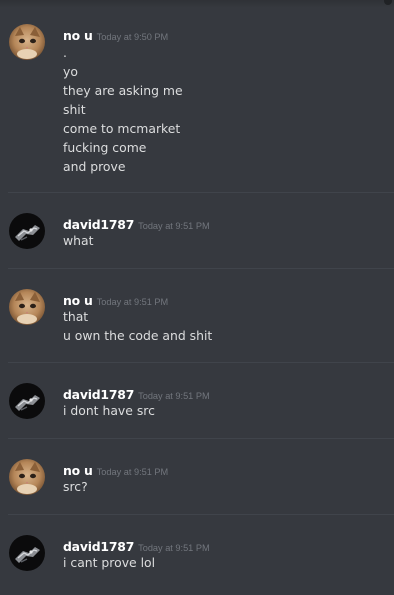  I want to click on message-content: i cant prove lol, so click(109, 562).